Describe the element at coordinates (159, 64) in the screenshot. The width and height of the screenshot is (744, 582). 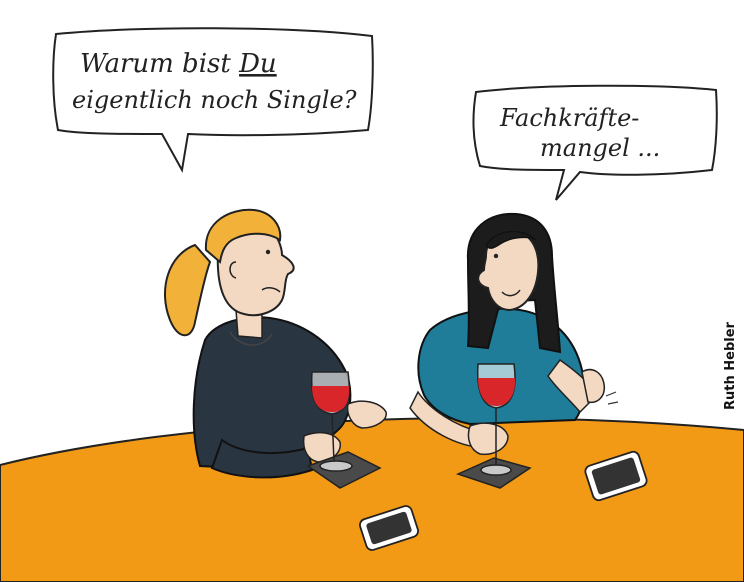
I see `left-bubble-line1: Warum bist` at that location.